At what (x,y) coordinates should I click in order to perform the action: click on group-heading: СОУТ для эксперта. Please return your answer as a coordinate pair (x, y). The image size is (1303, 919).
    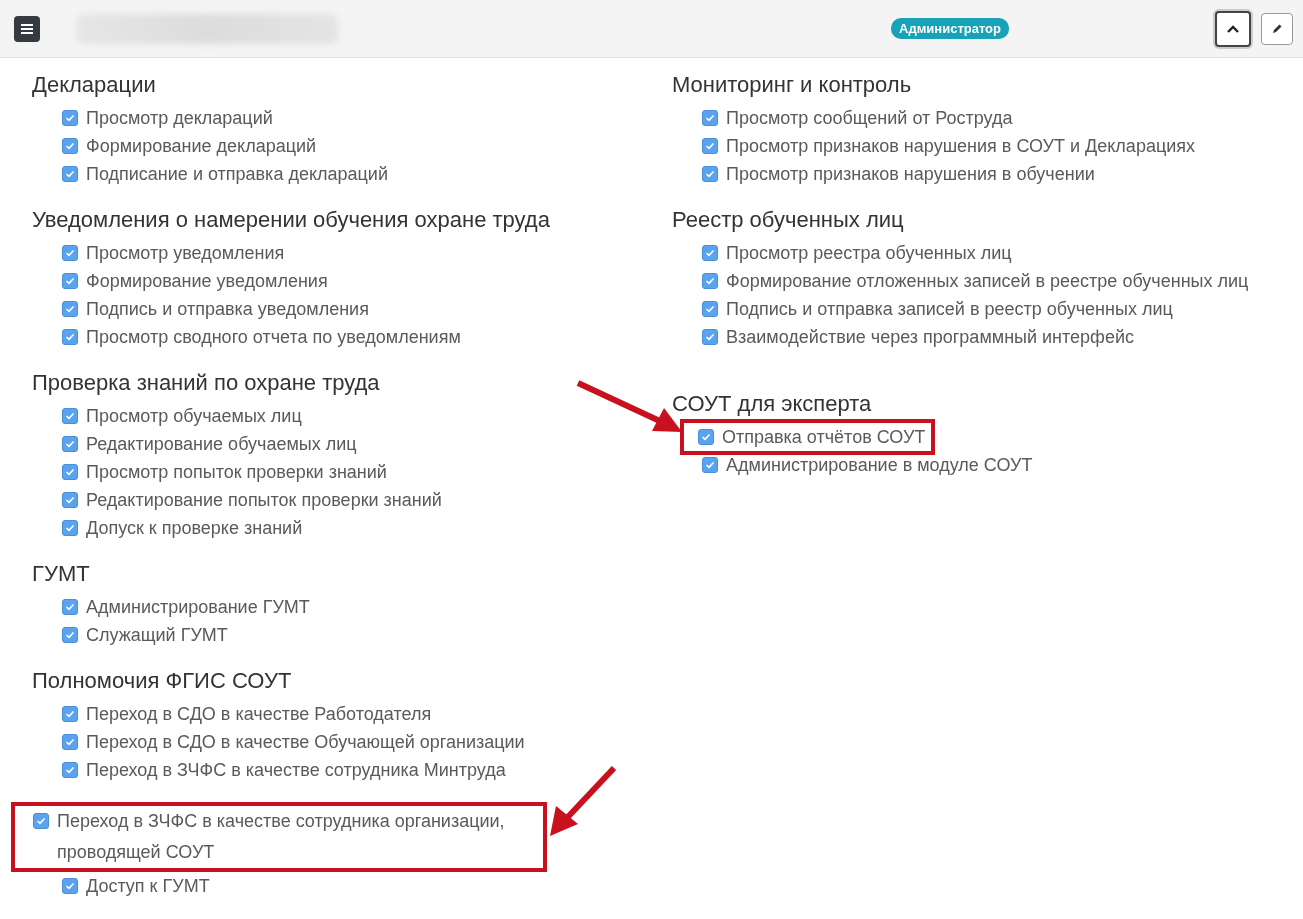
    Looking at the image, I should click on (772, 404).